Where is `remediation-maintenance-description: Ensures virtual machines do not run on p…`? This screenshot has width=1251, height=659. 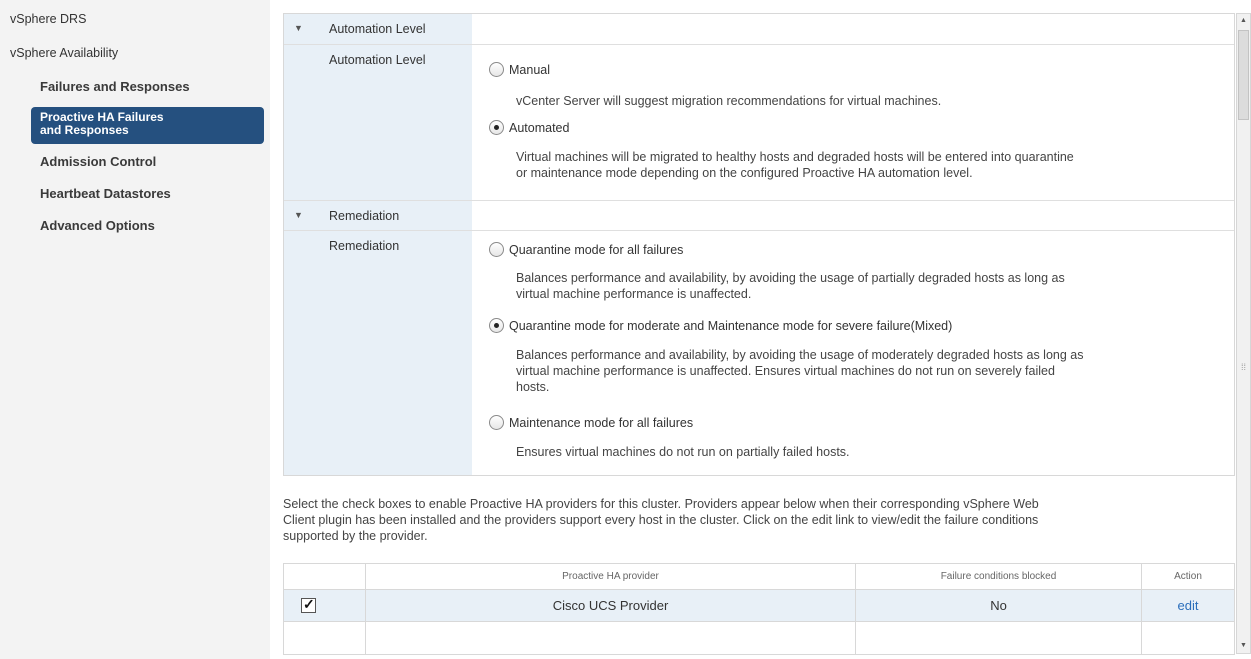
remediation-maintenance-description: Ensures virtual machines do not run on p… is located at coordinates (683, 452).